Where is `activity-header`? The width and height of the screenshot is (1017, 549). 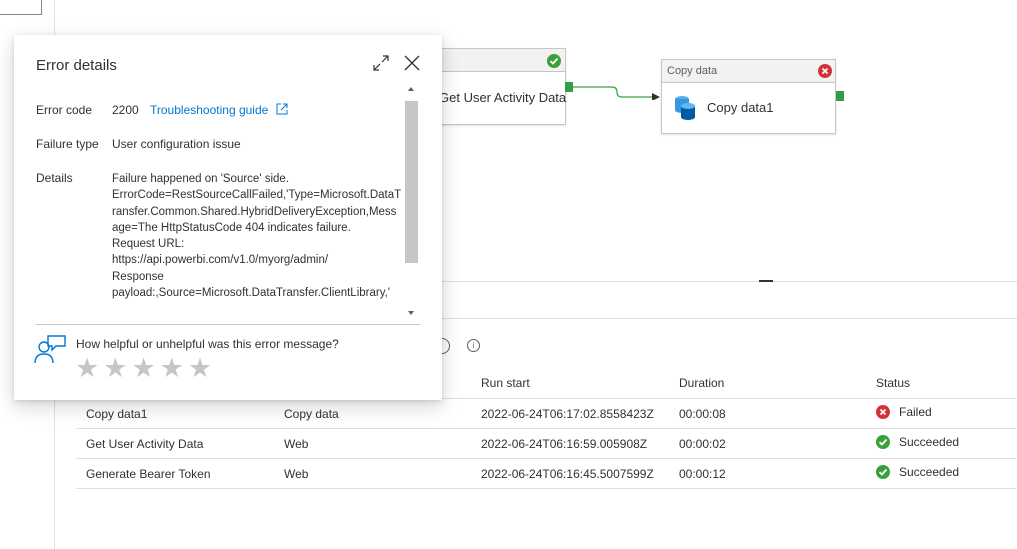
activity-header is located at coordinates (498, 60).